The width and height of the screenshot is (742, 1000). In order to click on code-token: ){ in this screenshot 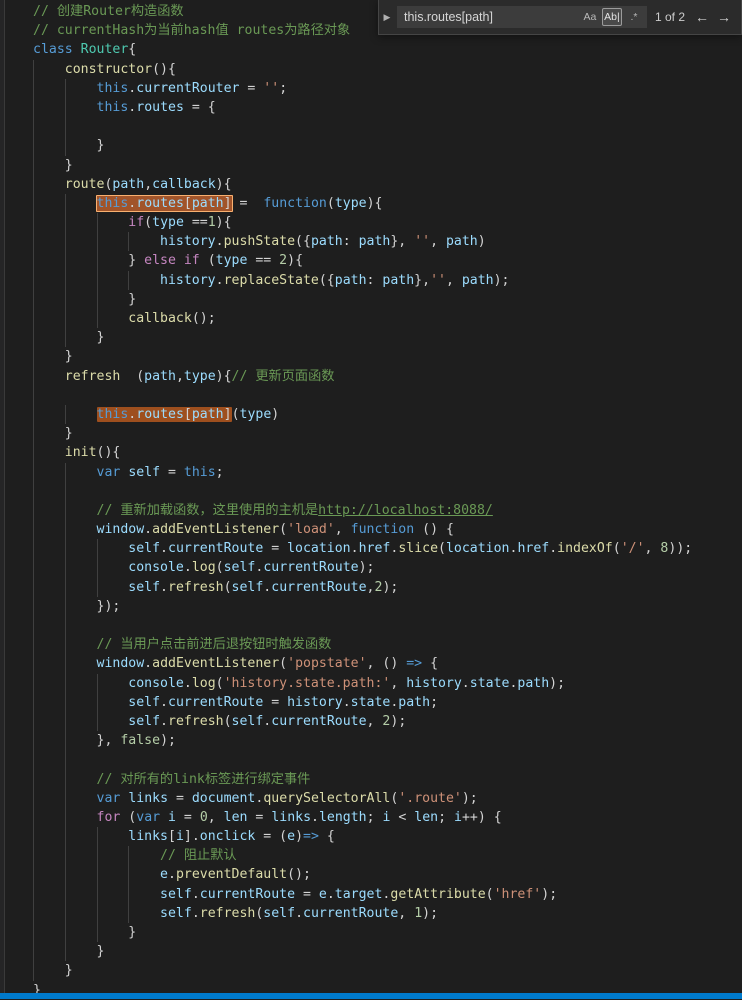, I will do `click(223, 376)`.